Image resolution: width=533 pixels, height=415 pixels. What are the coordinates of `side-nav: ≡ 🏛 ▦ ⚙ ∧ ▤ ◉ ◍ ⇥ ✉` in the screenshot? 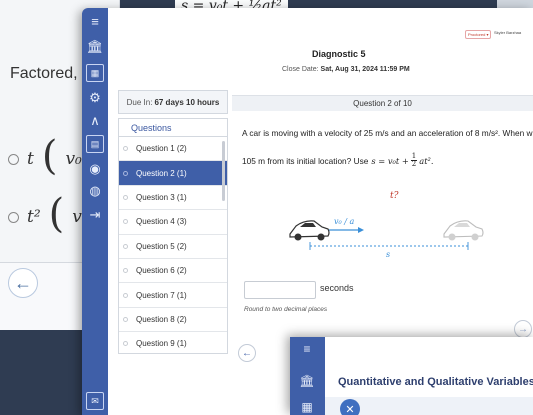 It's located at (95, 211).